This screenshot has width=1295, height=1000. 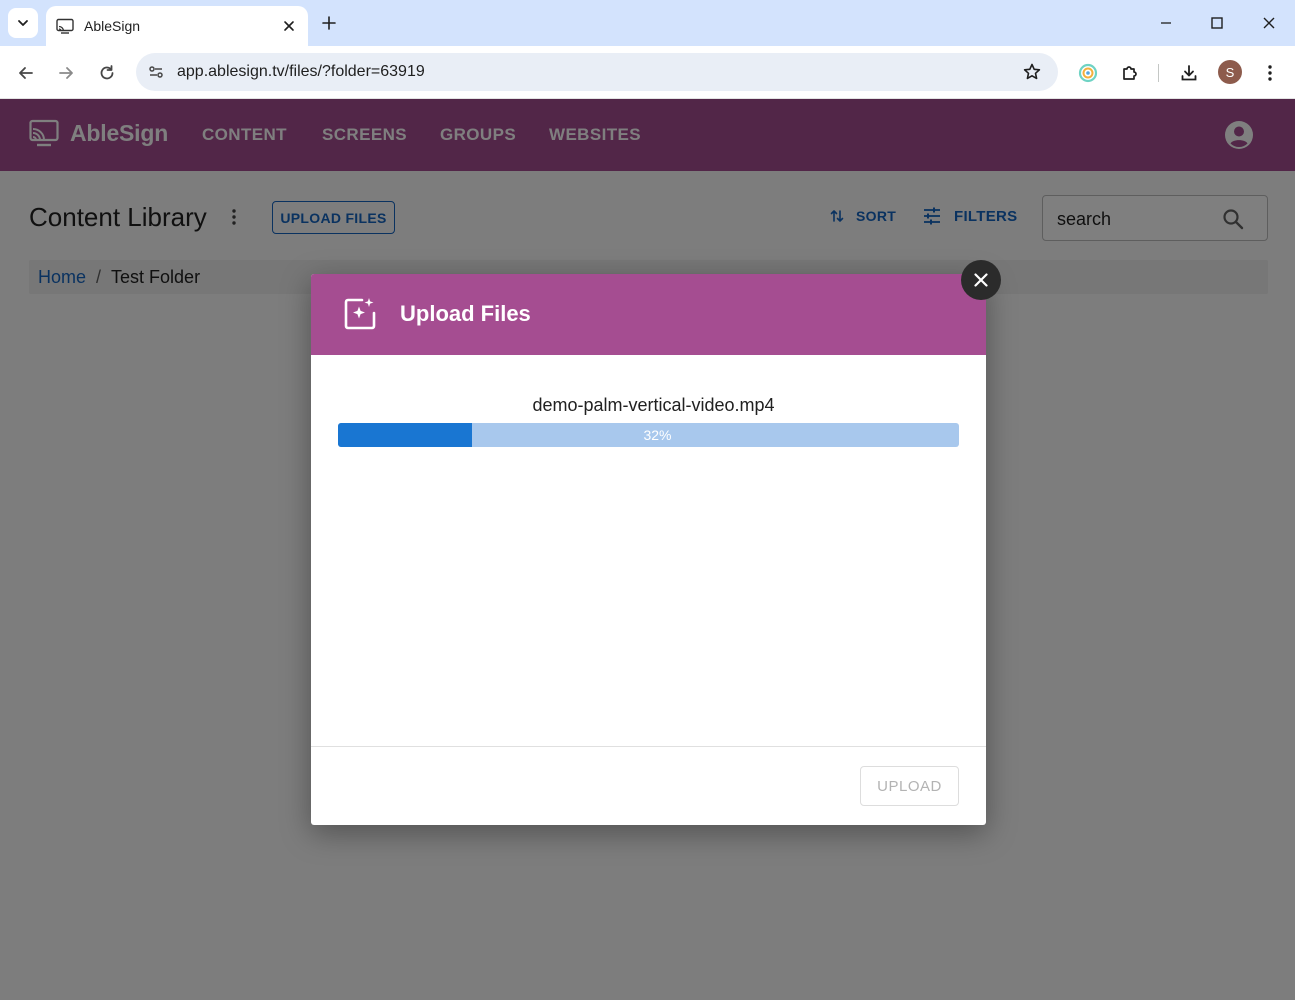 What do you see at coordinates (156, 72) in the screenshot?
I see `site-info-icon` at bounding box center [156, 72].